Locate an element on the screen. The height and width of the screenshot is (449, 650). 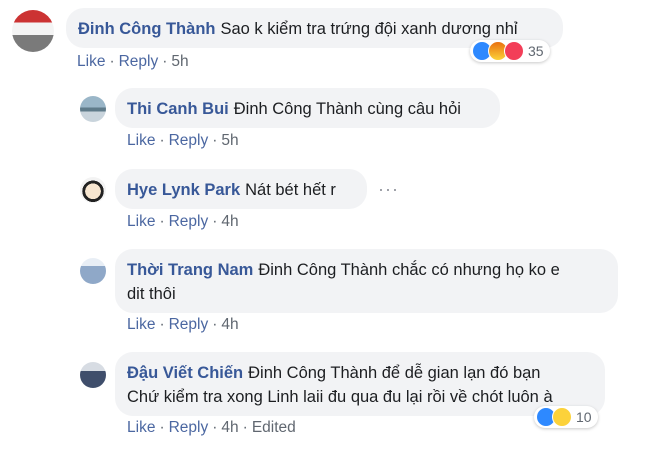
edited-label: Edited is located at coordinates (274, 427).